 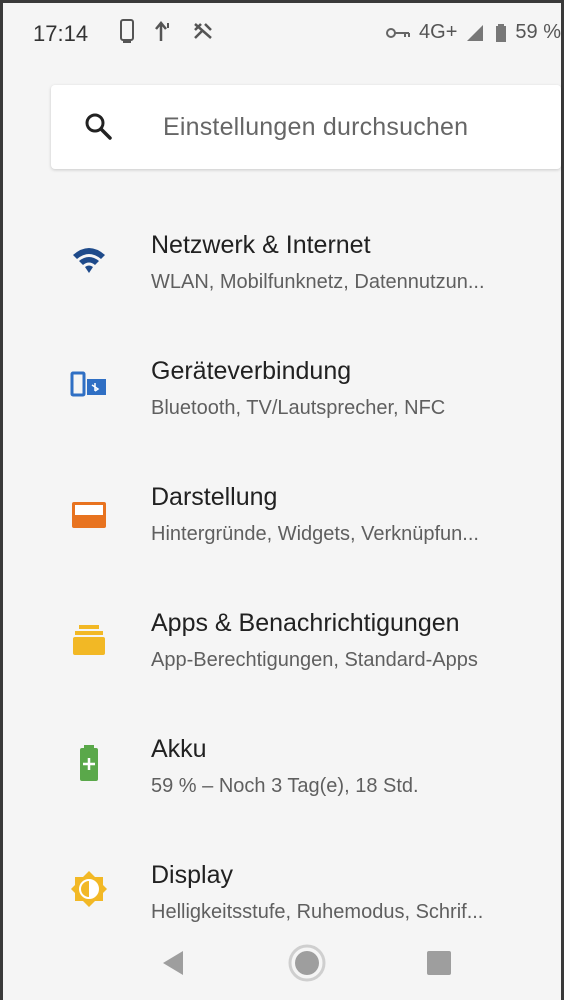 I want to click on wallpaper-icon, so click(x=89, y=515).